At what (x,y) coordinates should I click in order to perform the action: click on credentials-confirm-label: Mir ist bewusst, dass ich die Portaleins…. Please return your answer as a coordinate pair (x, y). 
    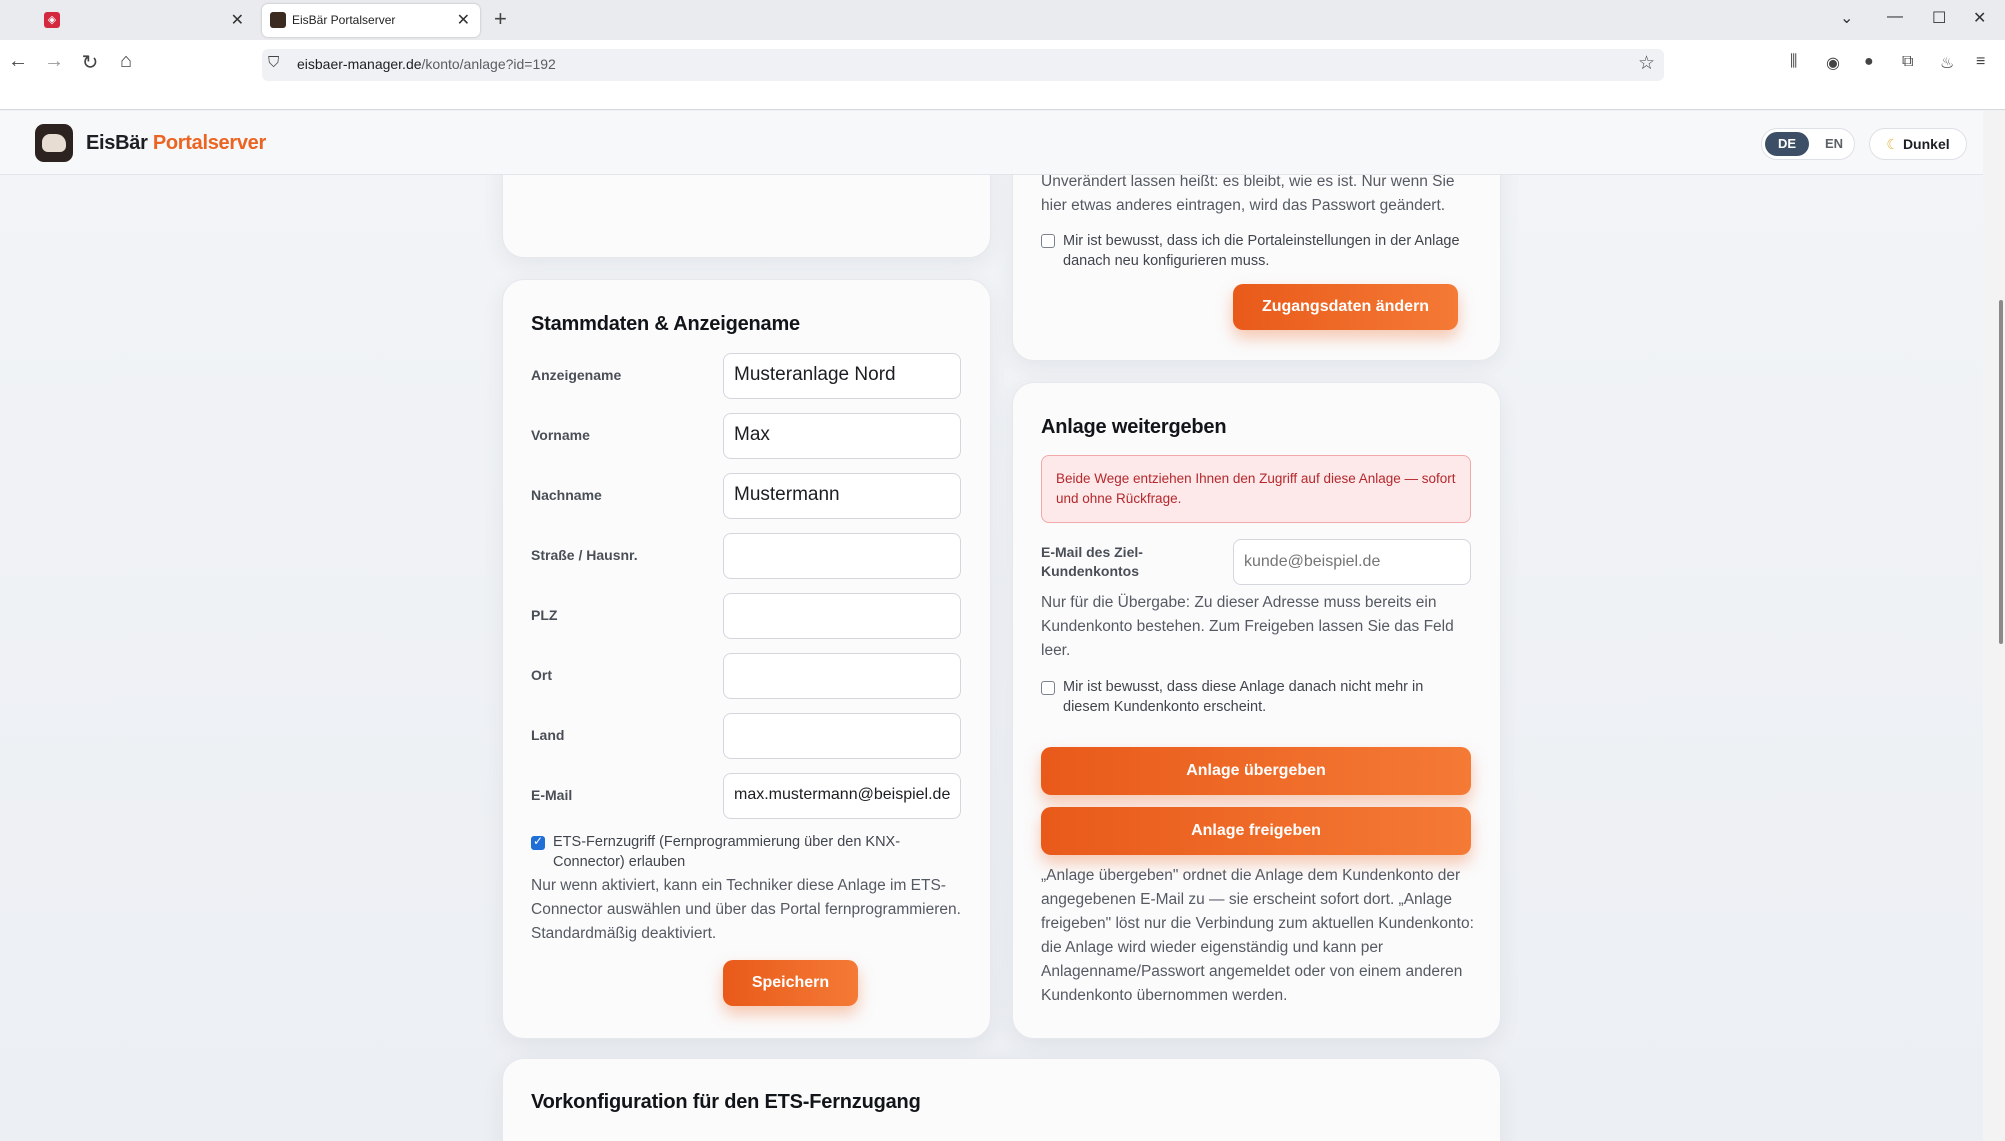
    Looking at the image, I should click on (1261, 251).